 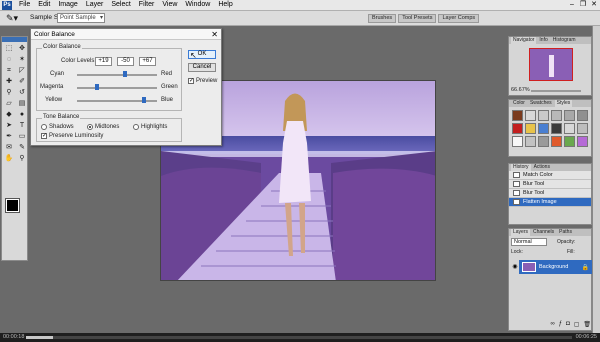 I want to click on menu-select: Select, so click(x=120, y=5).